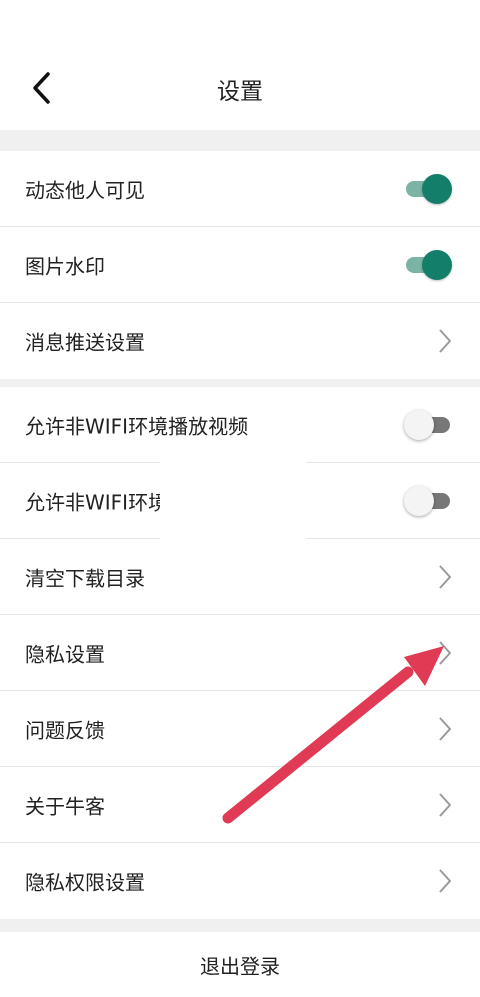  Describe the element at coordinates (97, 502) in the screenshot. I see `setting-label: 允许非WIFI环境` at that location.